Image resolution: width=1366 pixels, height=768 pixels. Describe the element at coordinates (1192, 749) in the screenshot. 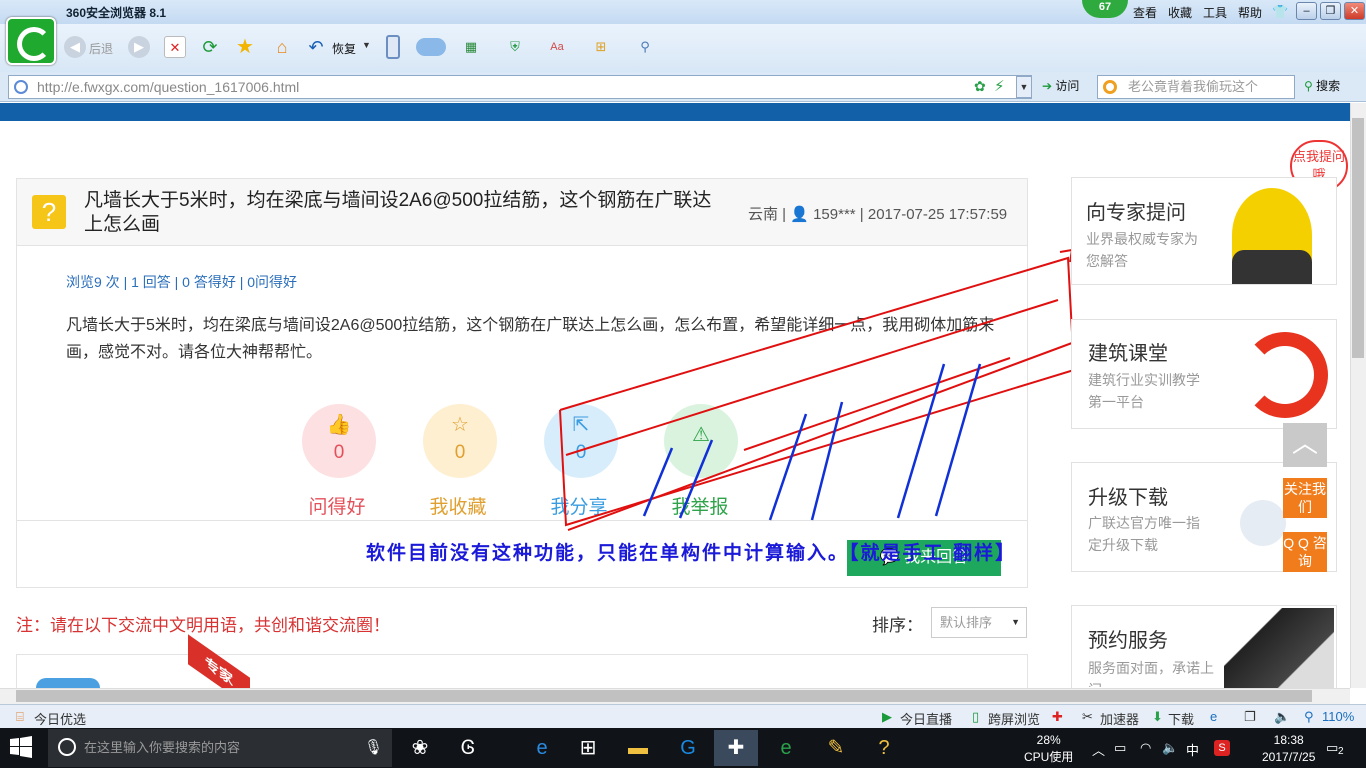

I see `ime-indicator: 中` at that location.